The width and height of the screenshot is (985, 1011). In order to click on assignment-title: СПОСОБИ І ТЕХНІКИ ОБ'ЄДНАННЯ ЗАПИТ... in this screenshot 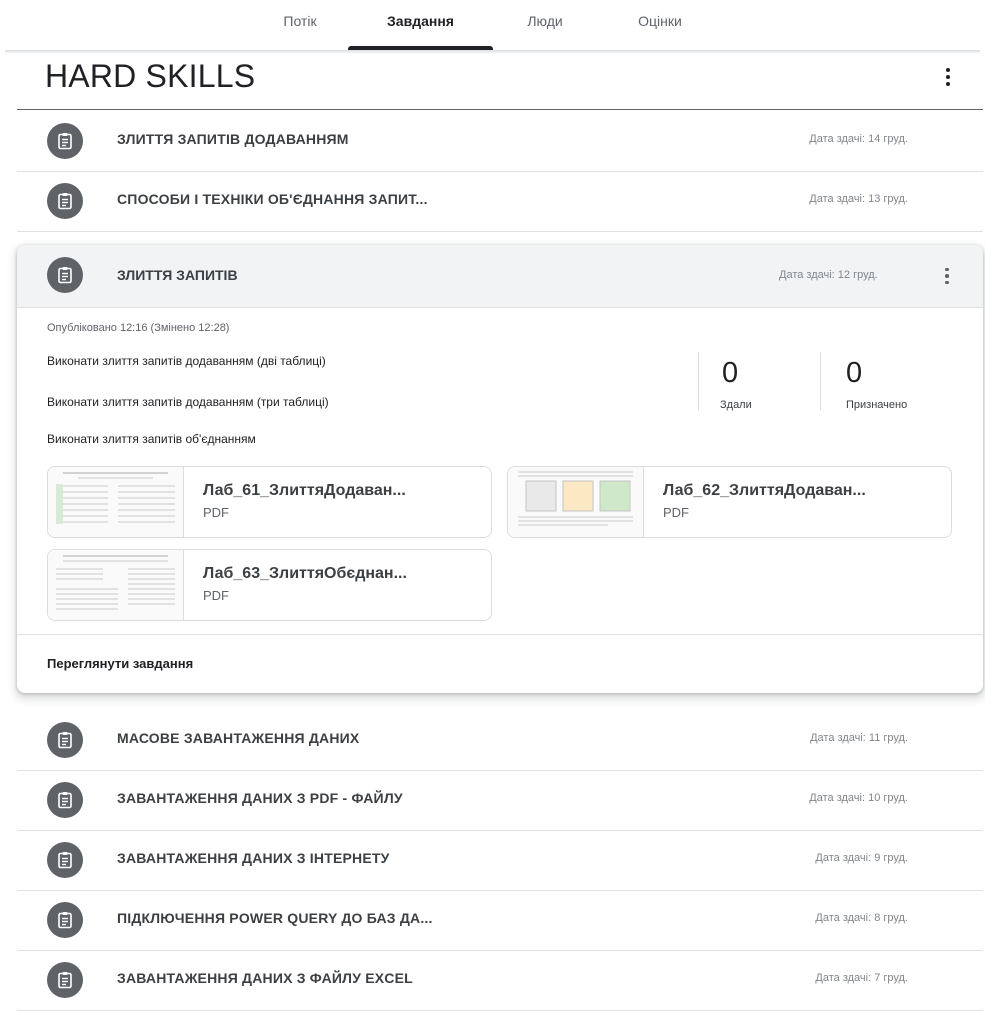, I will do `click(272, 199)`.